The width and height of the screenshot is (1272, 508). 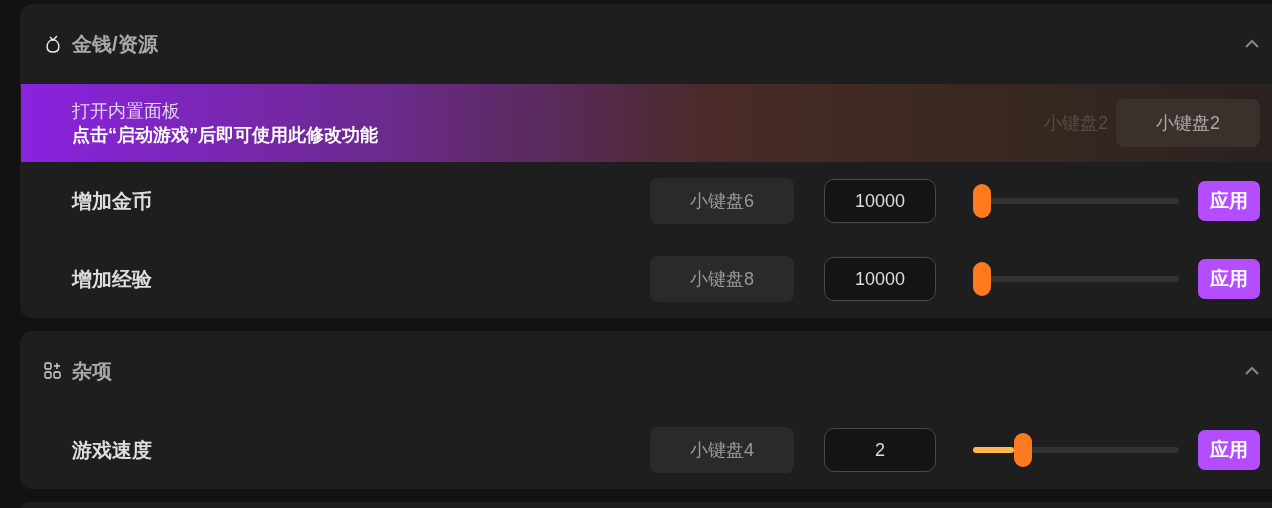 What do you see at coordinates (126, 111) in the screenshot?
I see `banner-title: 打开内置面板` at bounding box center [126, 111].